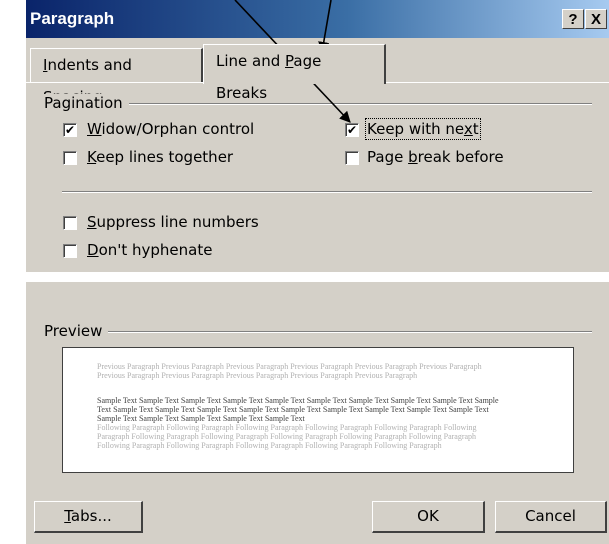 The image size is (609, 544). Describe the element at coordinates (294, 73) in the screenshot. I see `tab-line-and-page-breaks: Line and Page Breaks` at that location.